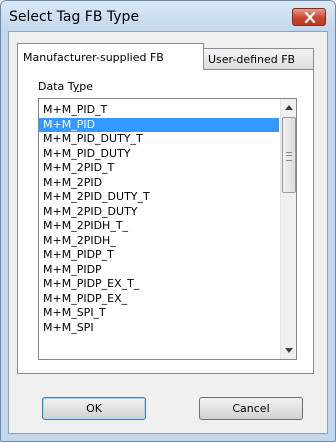  I want to click on list-item: M+M_SPI, so click(159, 328).